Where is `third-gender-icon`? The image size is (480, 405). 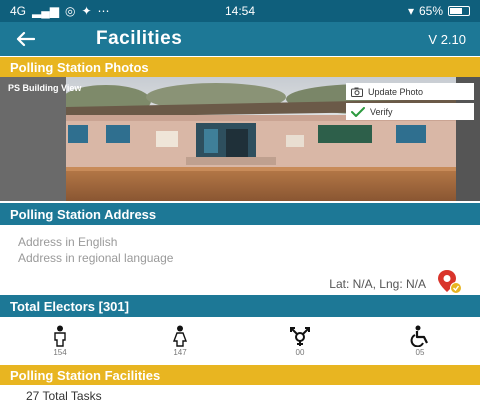
third-gender-icon is located at coordinates (300, 336).